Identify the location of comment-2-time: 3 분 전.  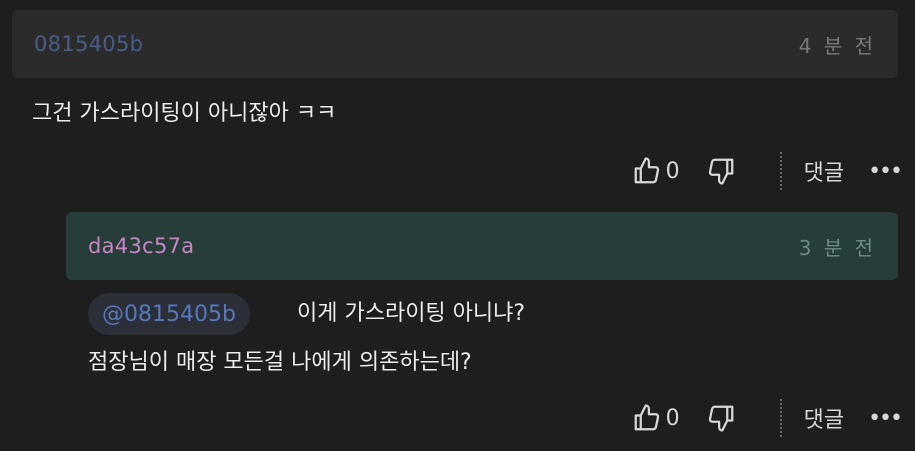
(837, 247).